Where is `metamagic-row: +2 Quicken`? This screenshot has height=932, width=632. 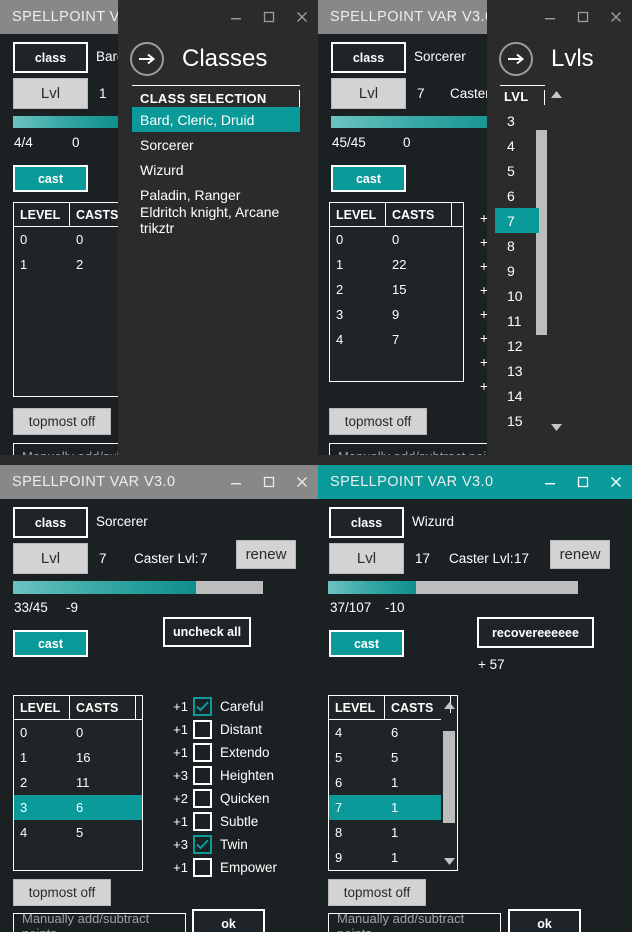
metamagic-row: +2 Quicken is located at coordinates (220, 798).